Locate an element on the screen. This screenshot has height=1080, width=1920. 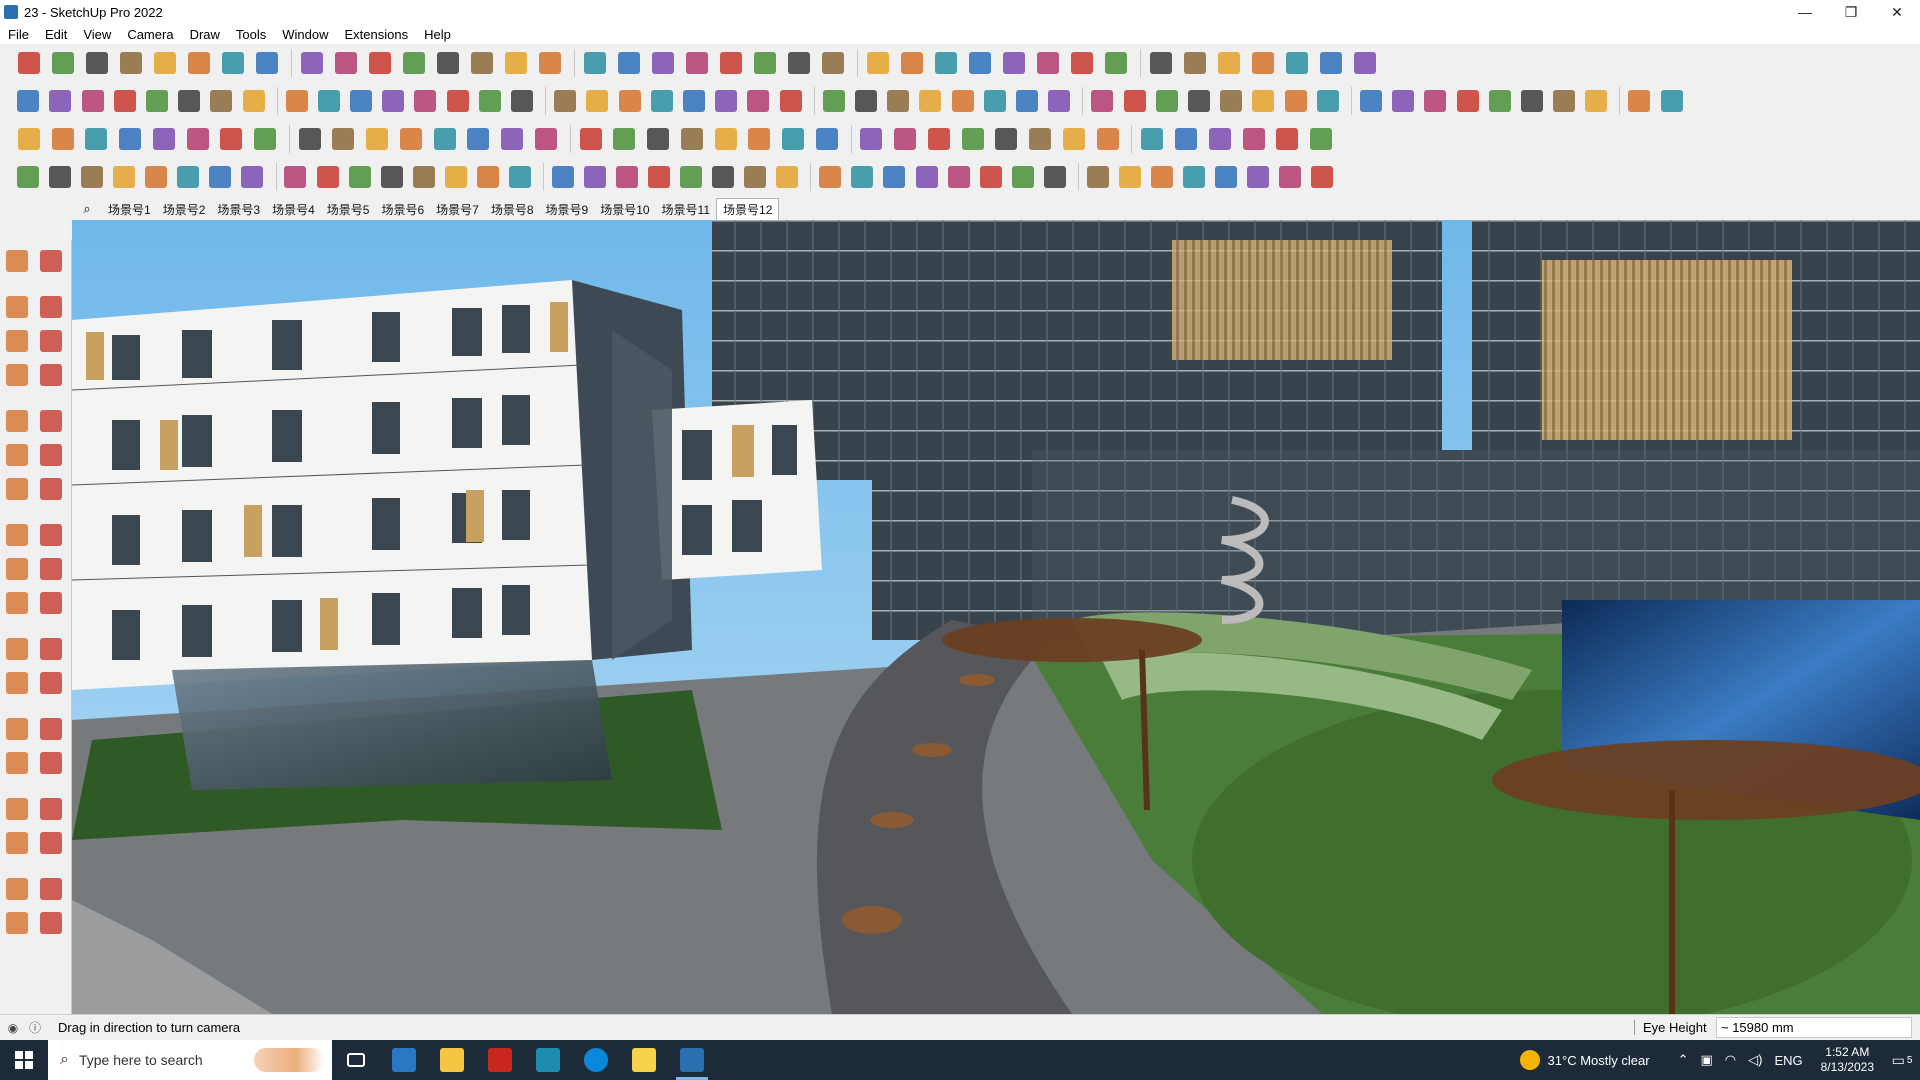
taskbar-edge is located at coordinates (596, 1060).